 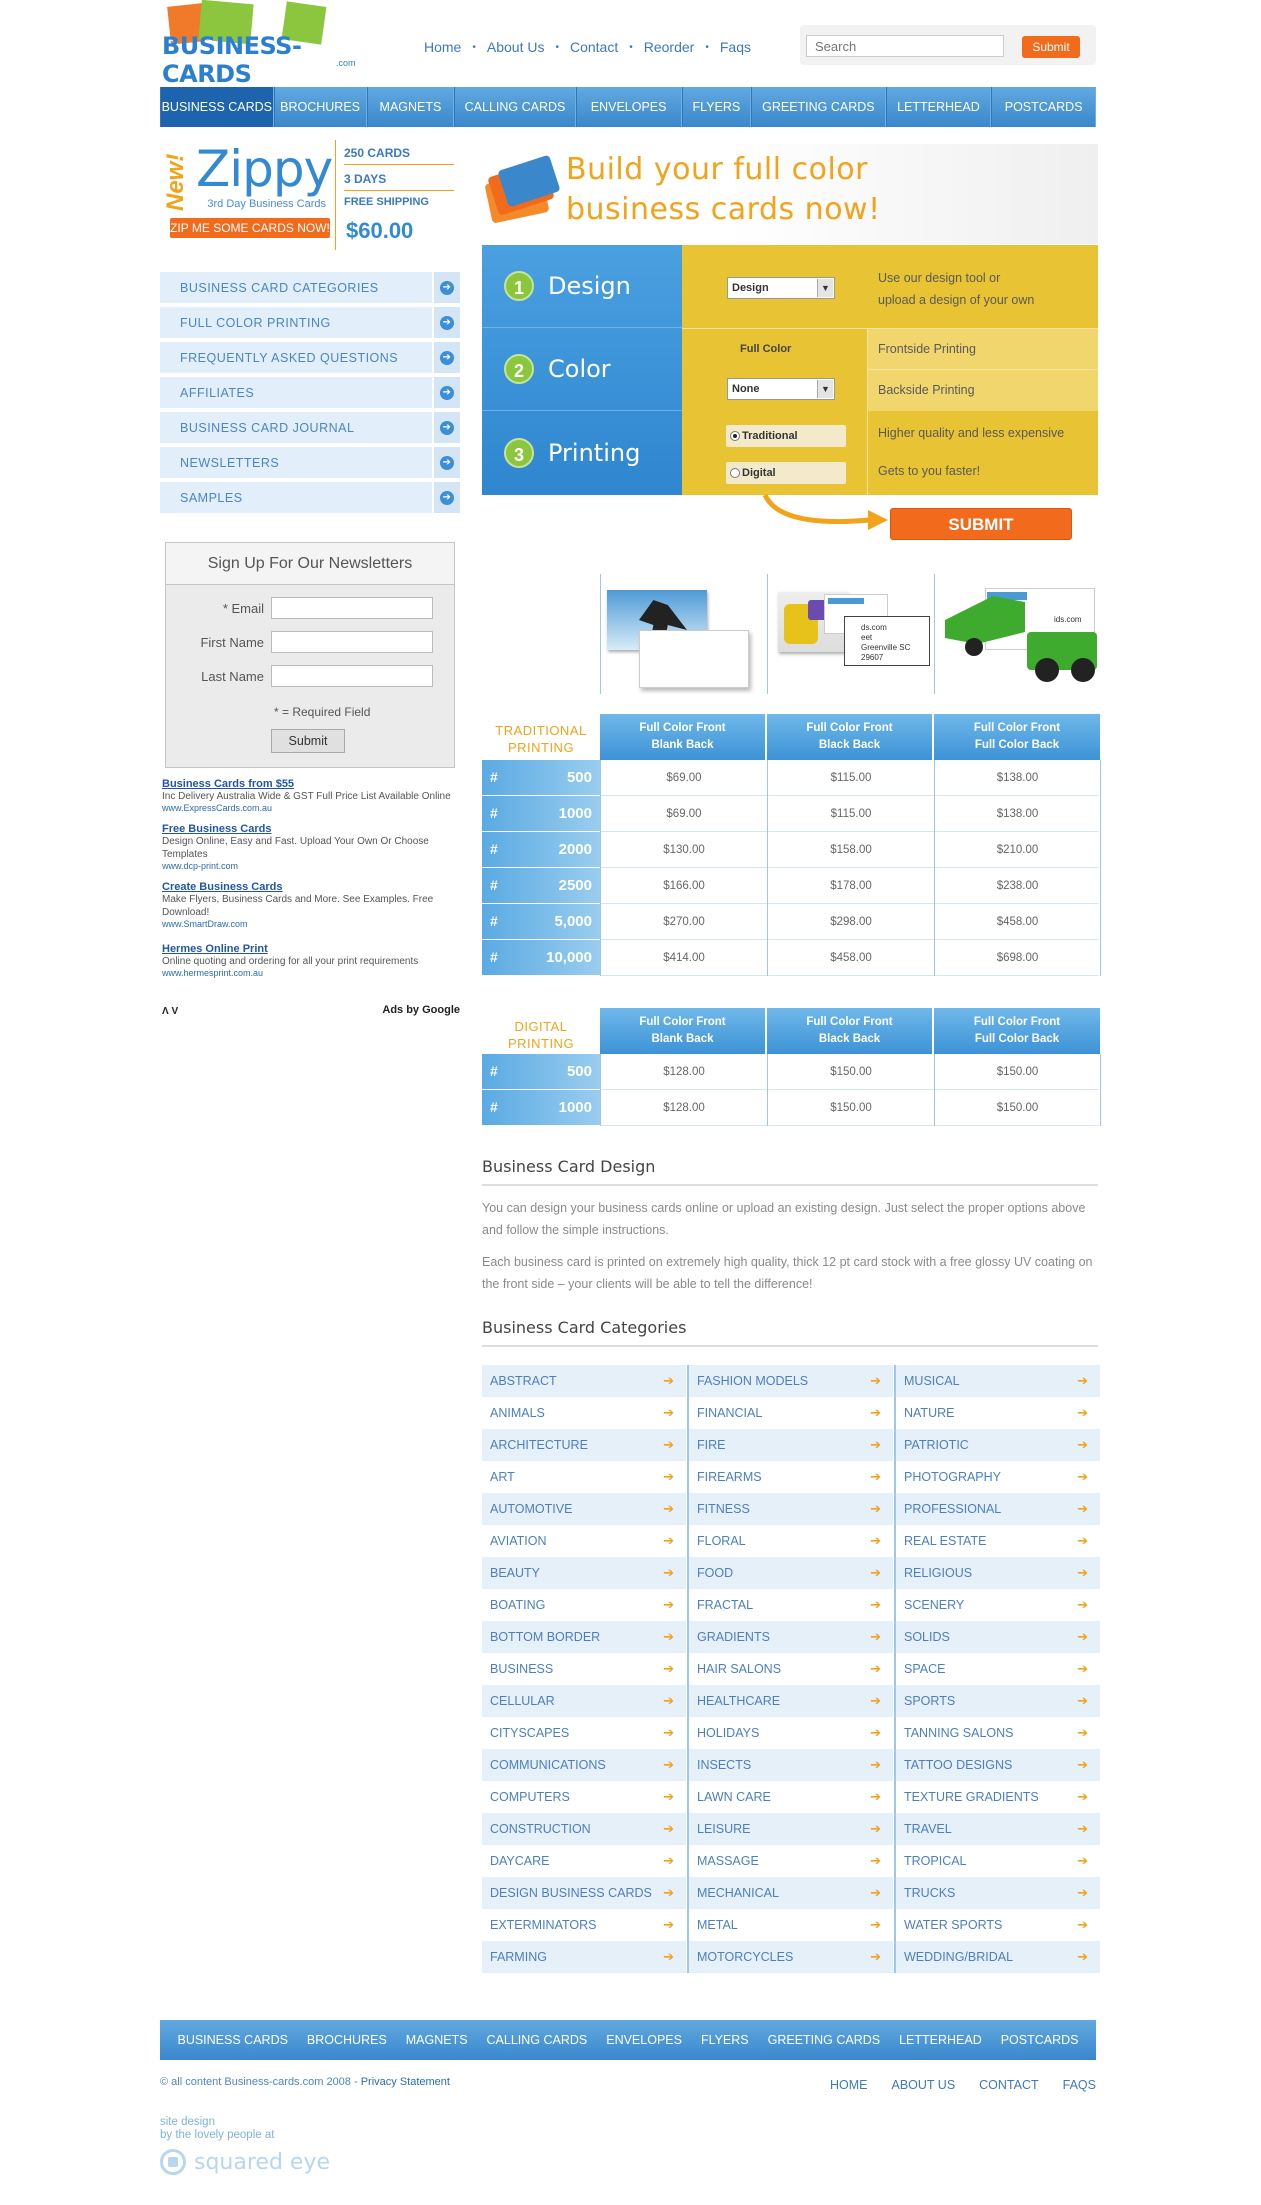 What do you see at coordinates (1017, 634) in the screenshot?
I see `sample-full-color-back: ids.com` at bounding box center [1017, 634].